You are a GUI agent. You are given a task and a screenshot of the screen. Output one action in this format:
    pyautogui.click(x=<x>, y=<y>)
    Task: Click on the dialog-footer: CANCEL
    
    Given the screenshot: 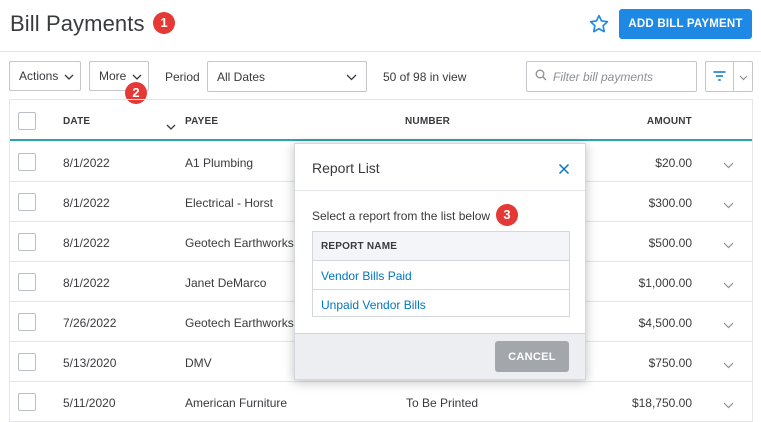 What is the action you would take?
    pyautogui.click(x=440, y=356)
    